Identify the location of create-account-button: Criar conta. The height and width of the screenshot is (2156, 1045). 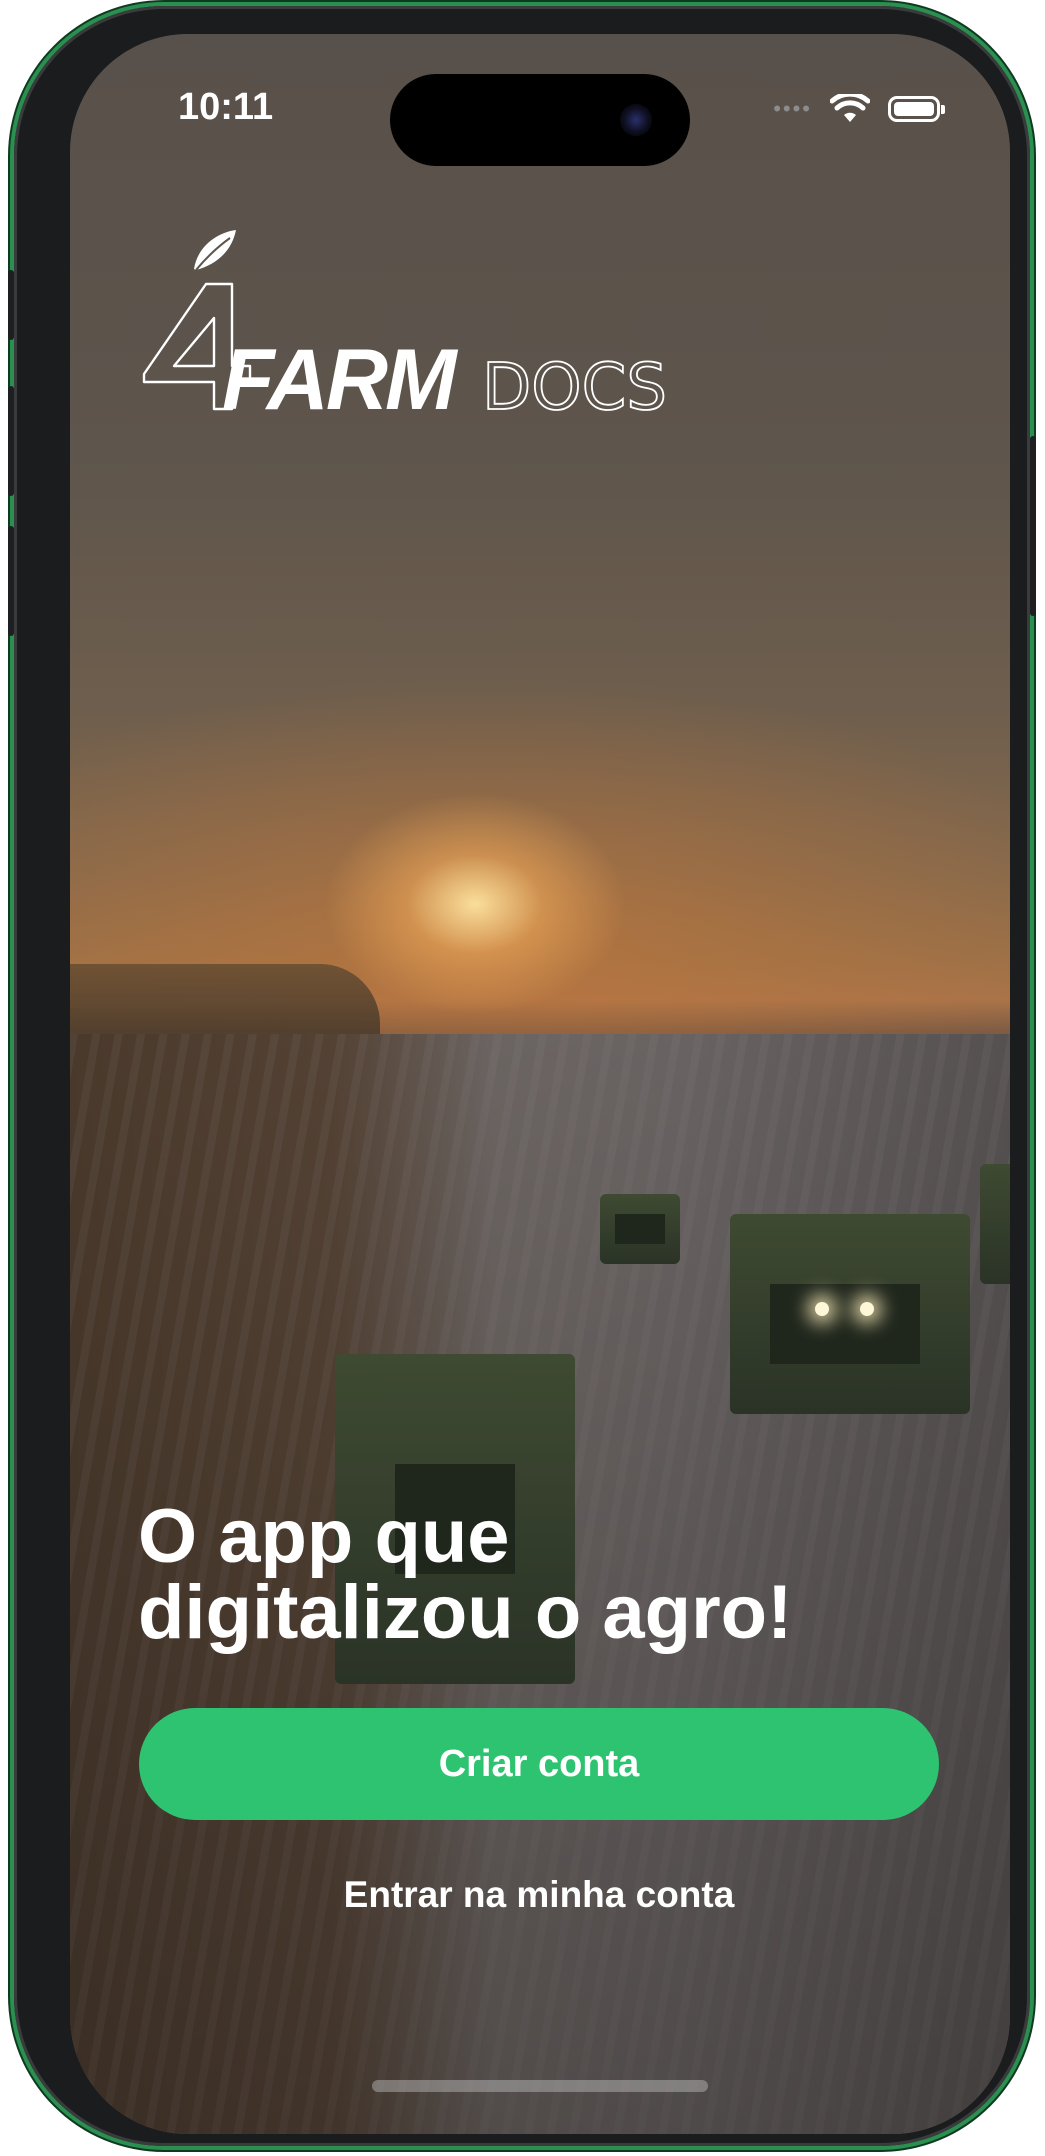
(539, 1764).